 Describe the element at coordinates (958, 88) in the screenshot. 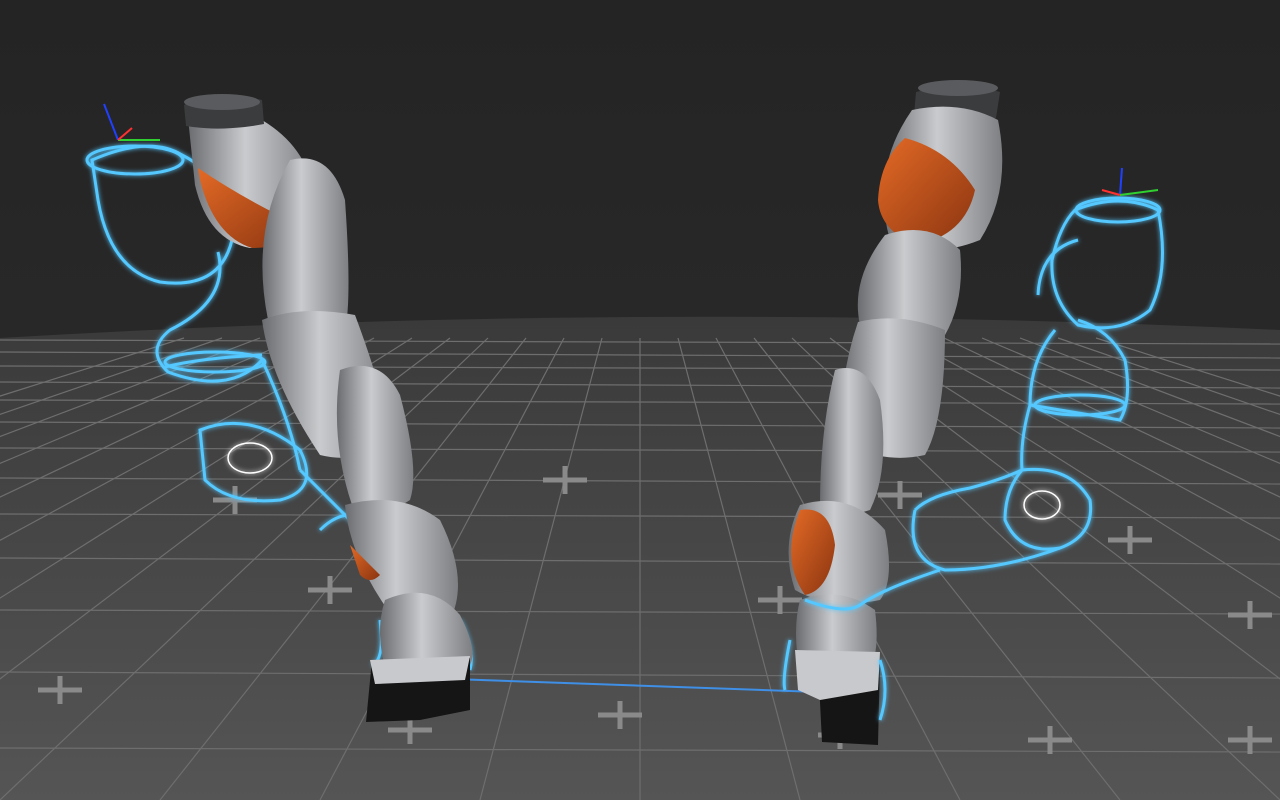

I see `right-arm-flange-top` at that location.